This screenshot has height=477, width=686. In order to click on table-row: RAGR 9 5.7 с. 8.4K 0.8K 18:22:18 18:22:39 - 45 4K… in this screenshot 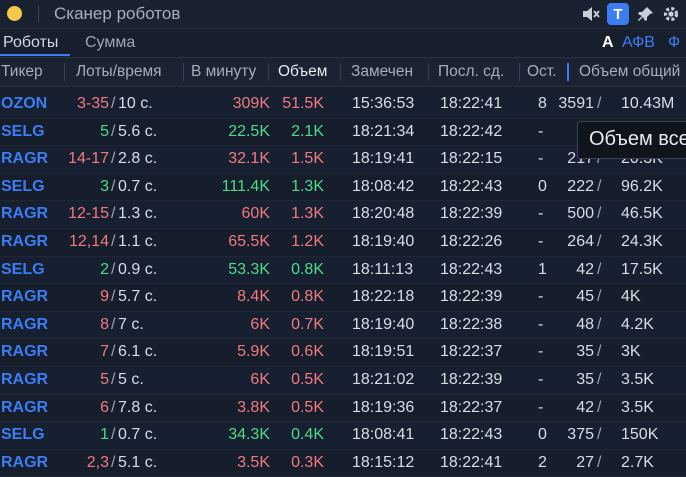, I will do `click(343, 298)`.